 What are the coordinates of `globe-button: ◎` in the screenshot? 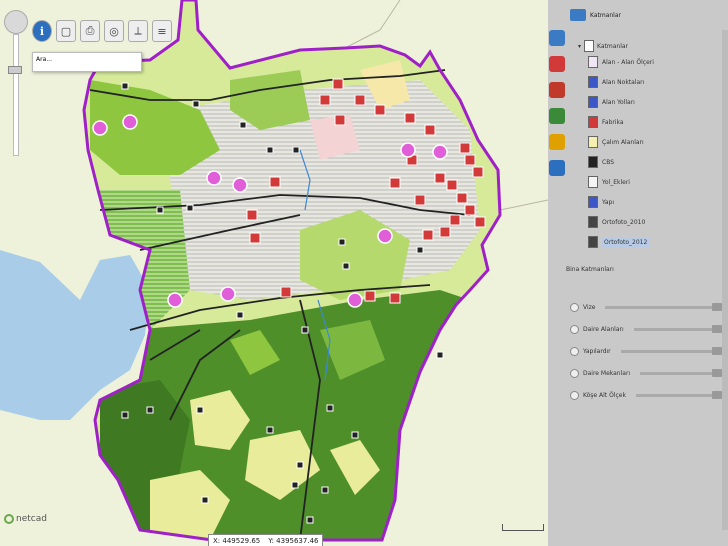 It's located at (114, 31).